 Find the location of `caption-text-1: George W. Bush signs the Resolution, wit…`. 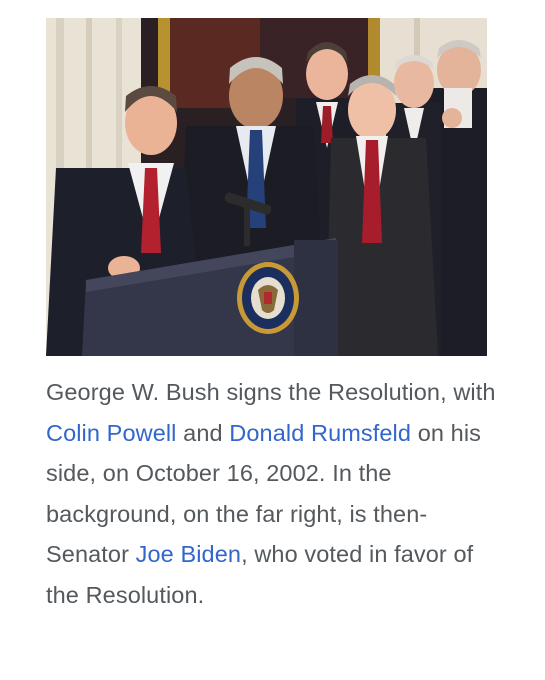

caption-text-1: George W. Bush signs the Resolution, wit… is located at coordinates (271, 392).